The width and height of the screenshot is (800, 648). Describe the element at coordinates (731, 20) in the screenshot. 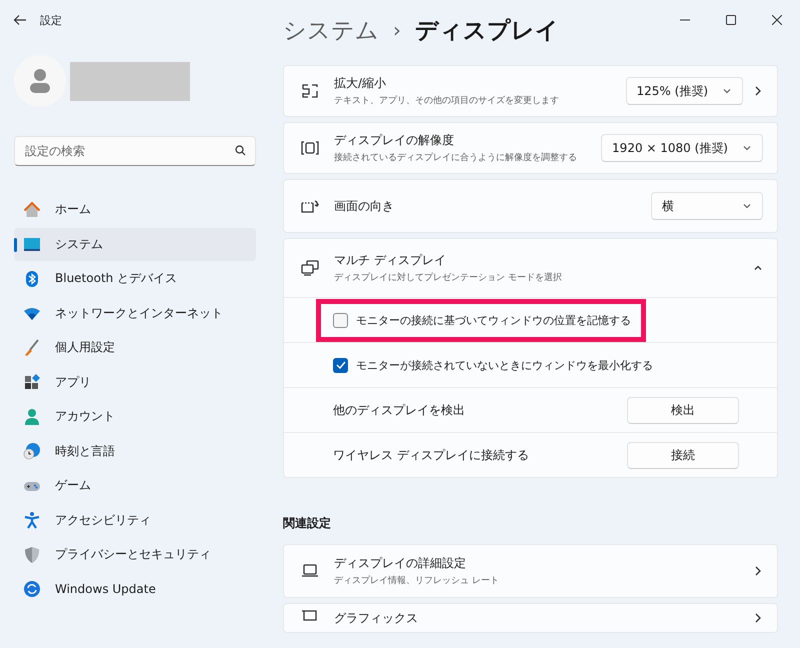

I see `maximize-icon` at that location.